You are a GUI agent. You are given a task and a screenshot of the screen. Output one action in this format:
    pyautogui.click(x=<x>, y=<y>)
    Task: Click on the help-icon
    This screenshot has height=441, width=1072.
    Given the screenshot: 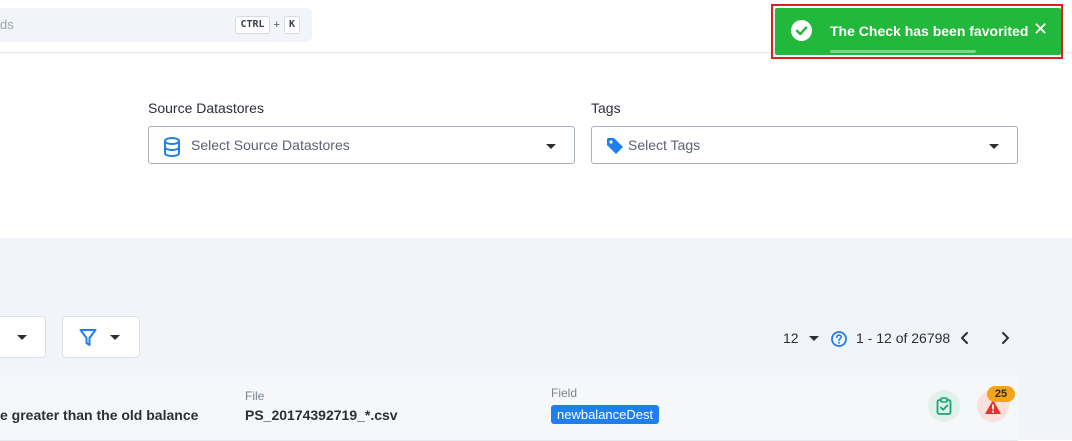 What is the action you would take?
    pyautogui.click(x=839, y=339)
    